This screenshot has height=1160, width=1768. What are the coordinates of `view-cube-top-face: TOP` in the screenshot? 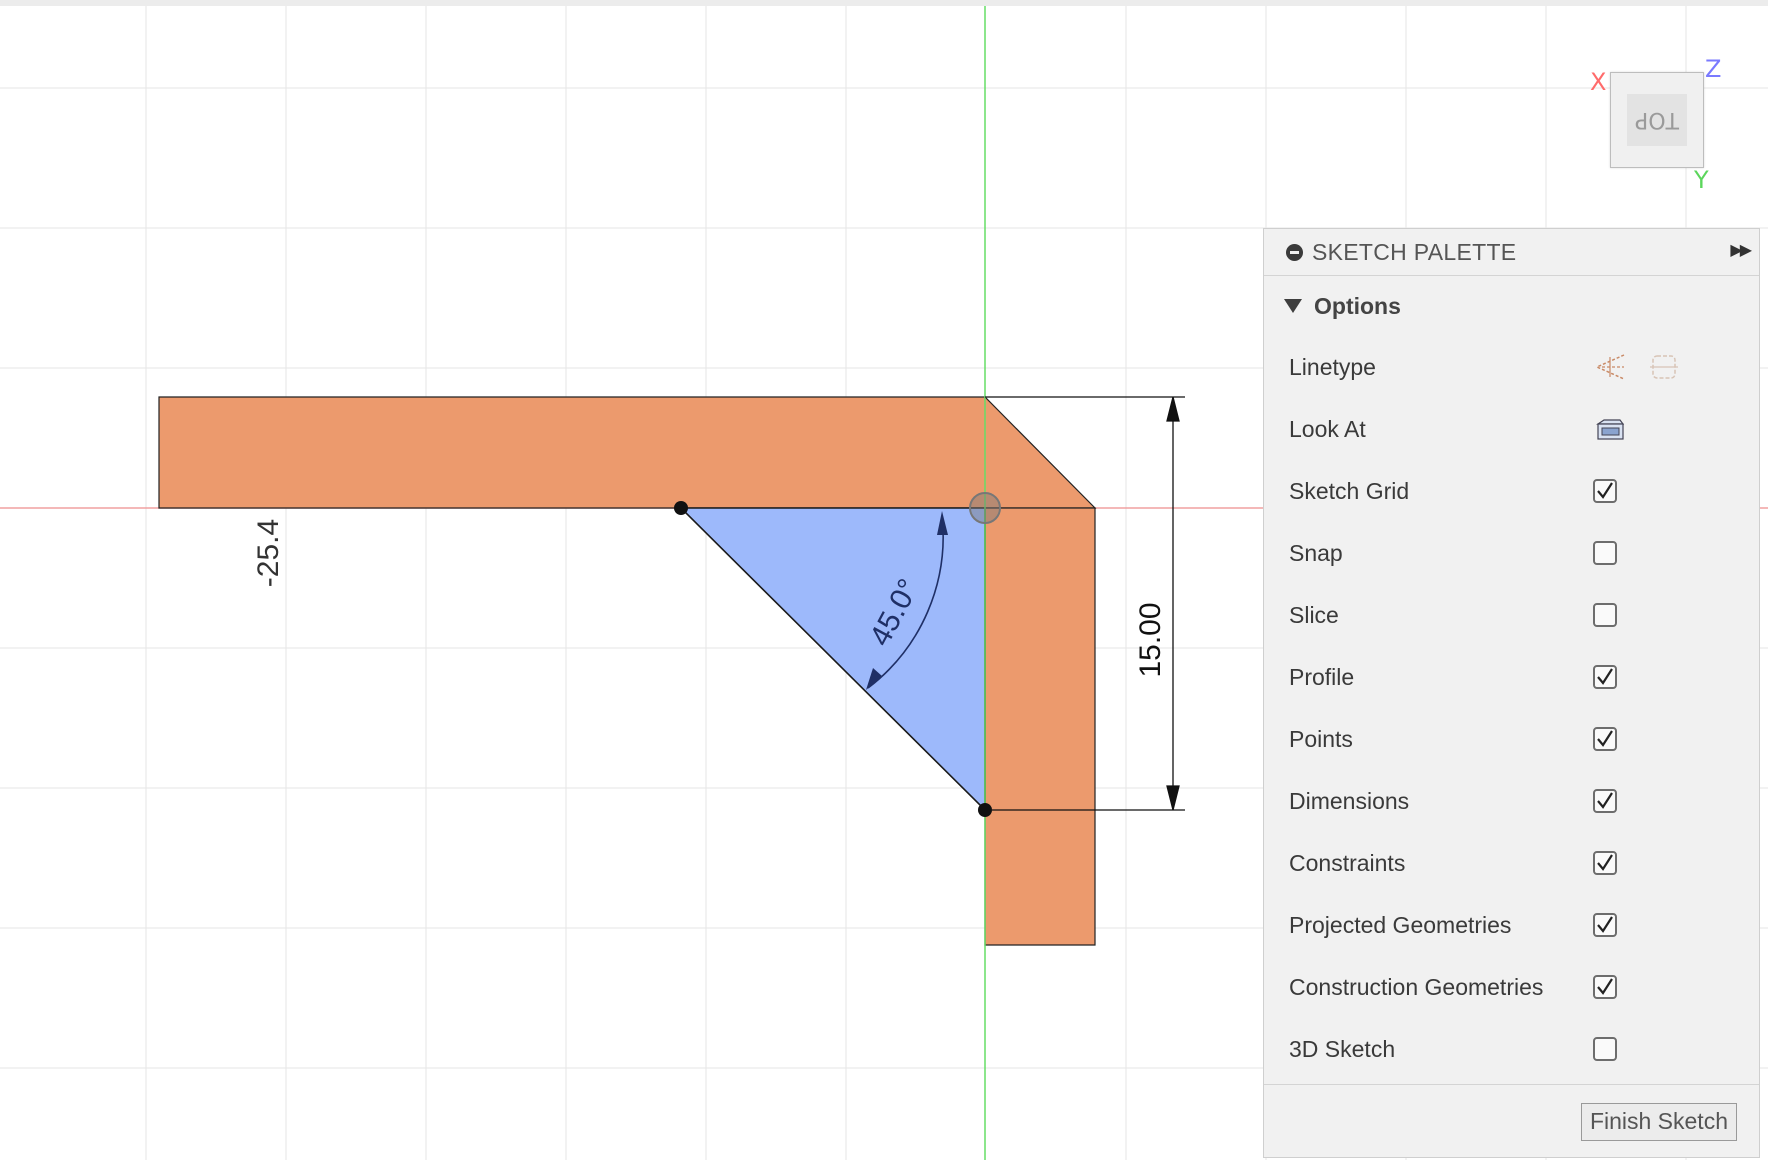 It's located at (1657, 120).